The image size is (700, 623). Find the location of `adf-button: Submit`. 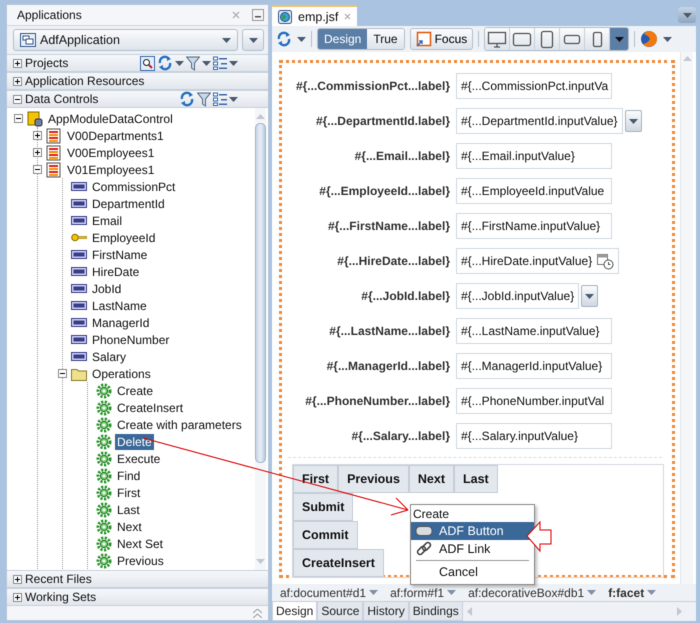

adf-button: Submit is located at coordinates (323, 507).